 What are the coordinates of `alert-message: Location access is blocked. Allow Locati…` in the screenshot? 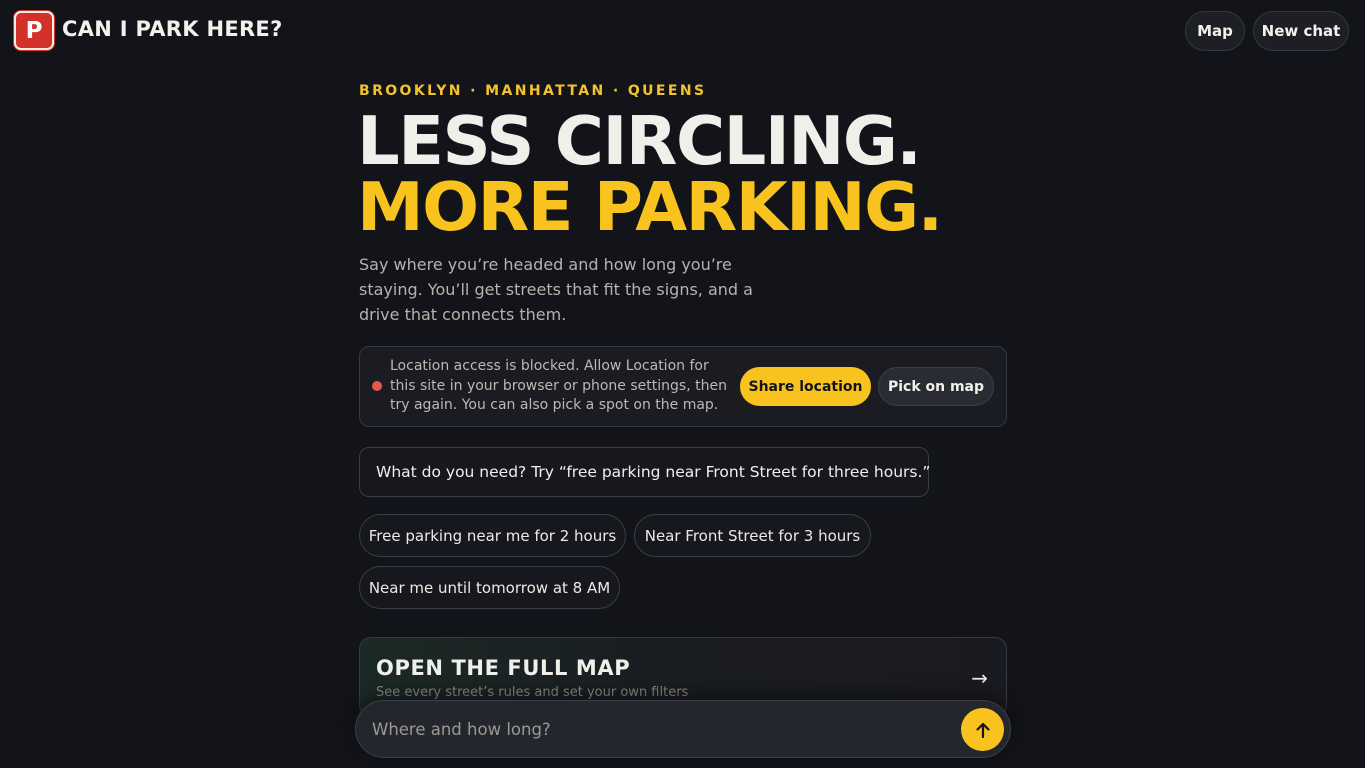 It's located at (558, 385).